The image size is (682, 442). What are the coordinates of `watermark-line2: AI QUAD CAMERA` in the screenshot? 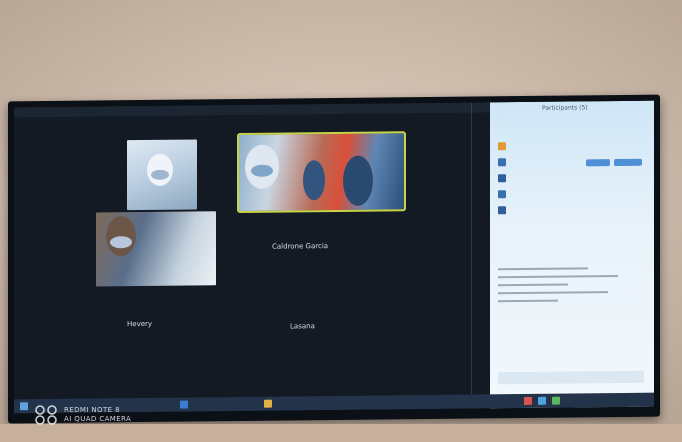 It's located at (98, 419).